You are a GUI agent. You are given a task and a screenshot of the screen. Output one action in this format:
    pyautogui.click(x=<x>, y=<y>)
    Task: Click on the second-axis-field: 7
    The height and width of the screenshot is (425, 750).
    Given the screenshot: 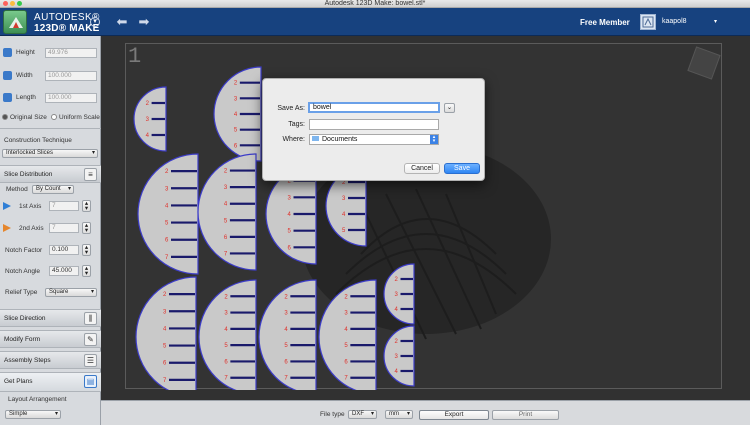 What is the action you would take?
    pyautogui.click(x=64, y=228)
    